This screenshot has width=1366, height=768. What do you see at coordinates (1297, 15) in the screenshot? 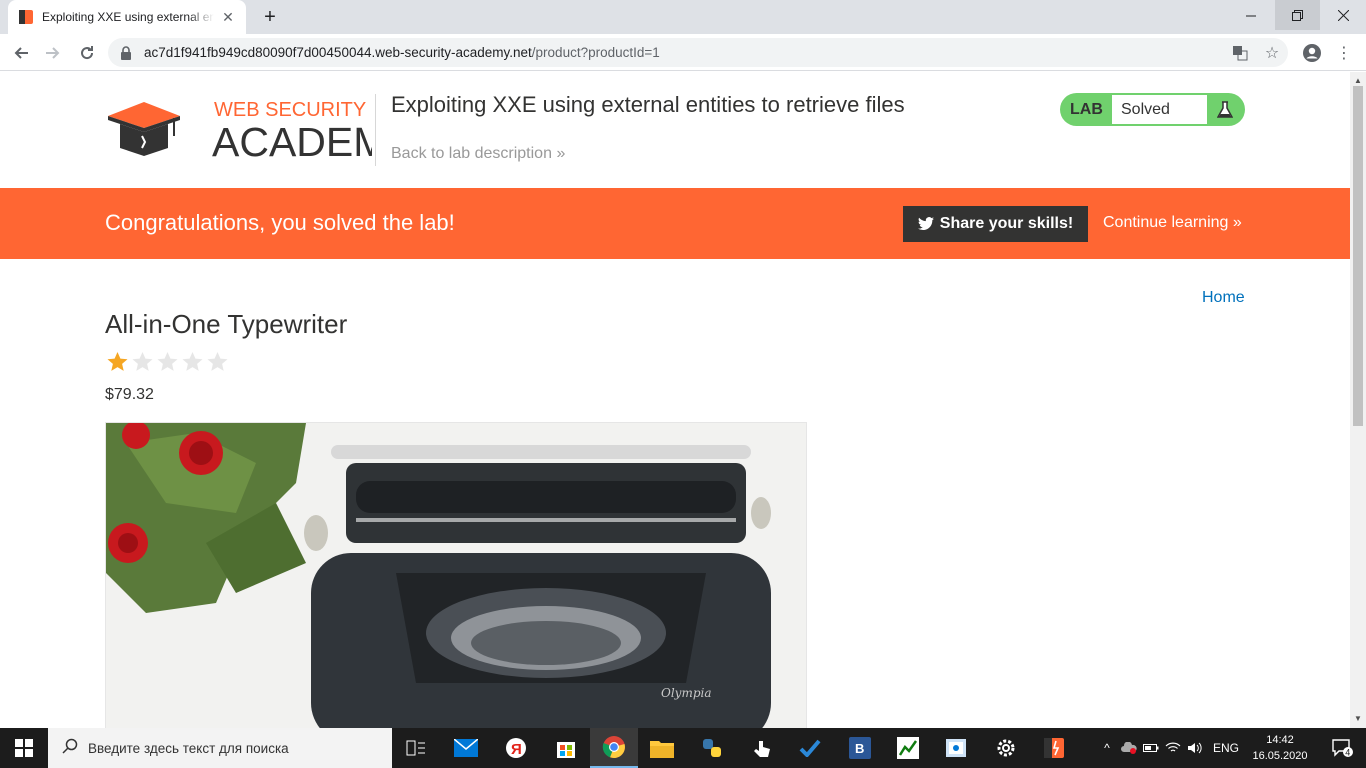
I see `window-restore-button` at bounding box center [1297, 15].